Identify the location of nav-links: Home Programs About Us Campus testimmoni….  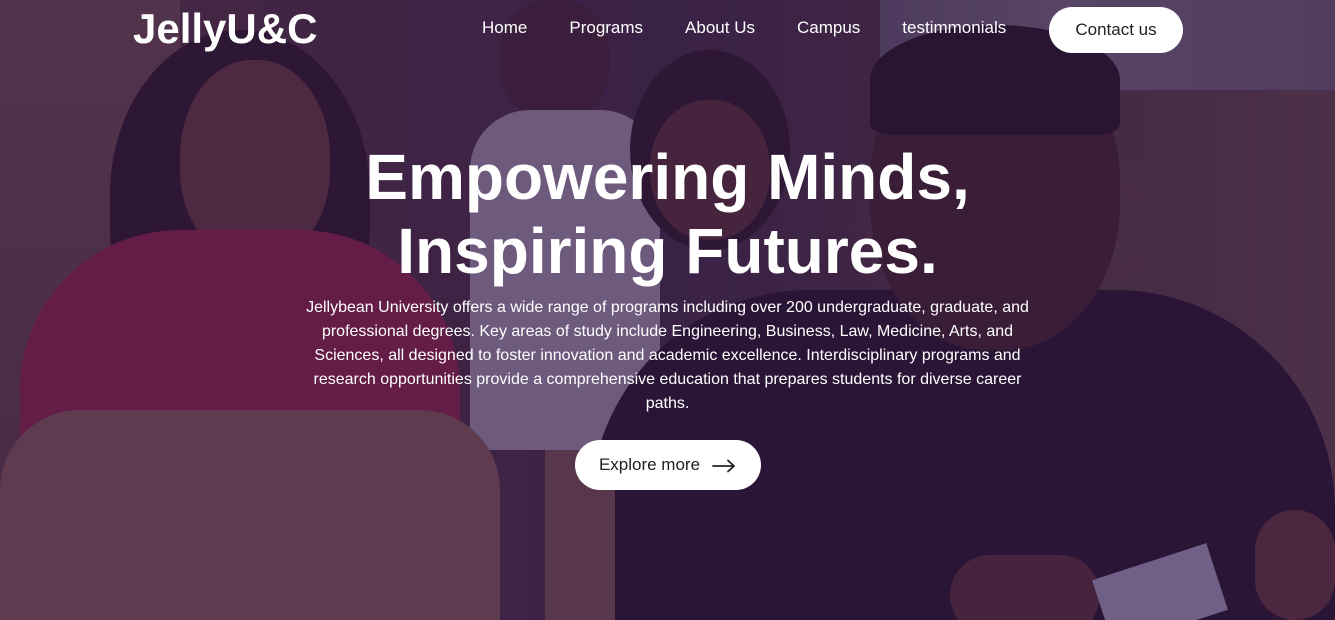
(744, 28).